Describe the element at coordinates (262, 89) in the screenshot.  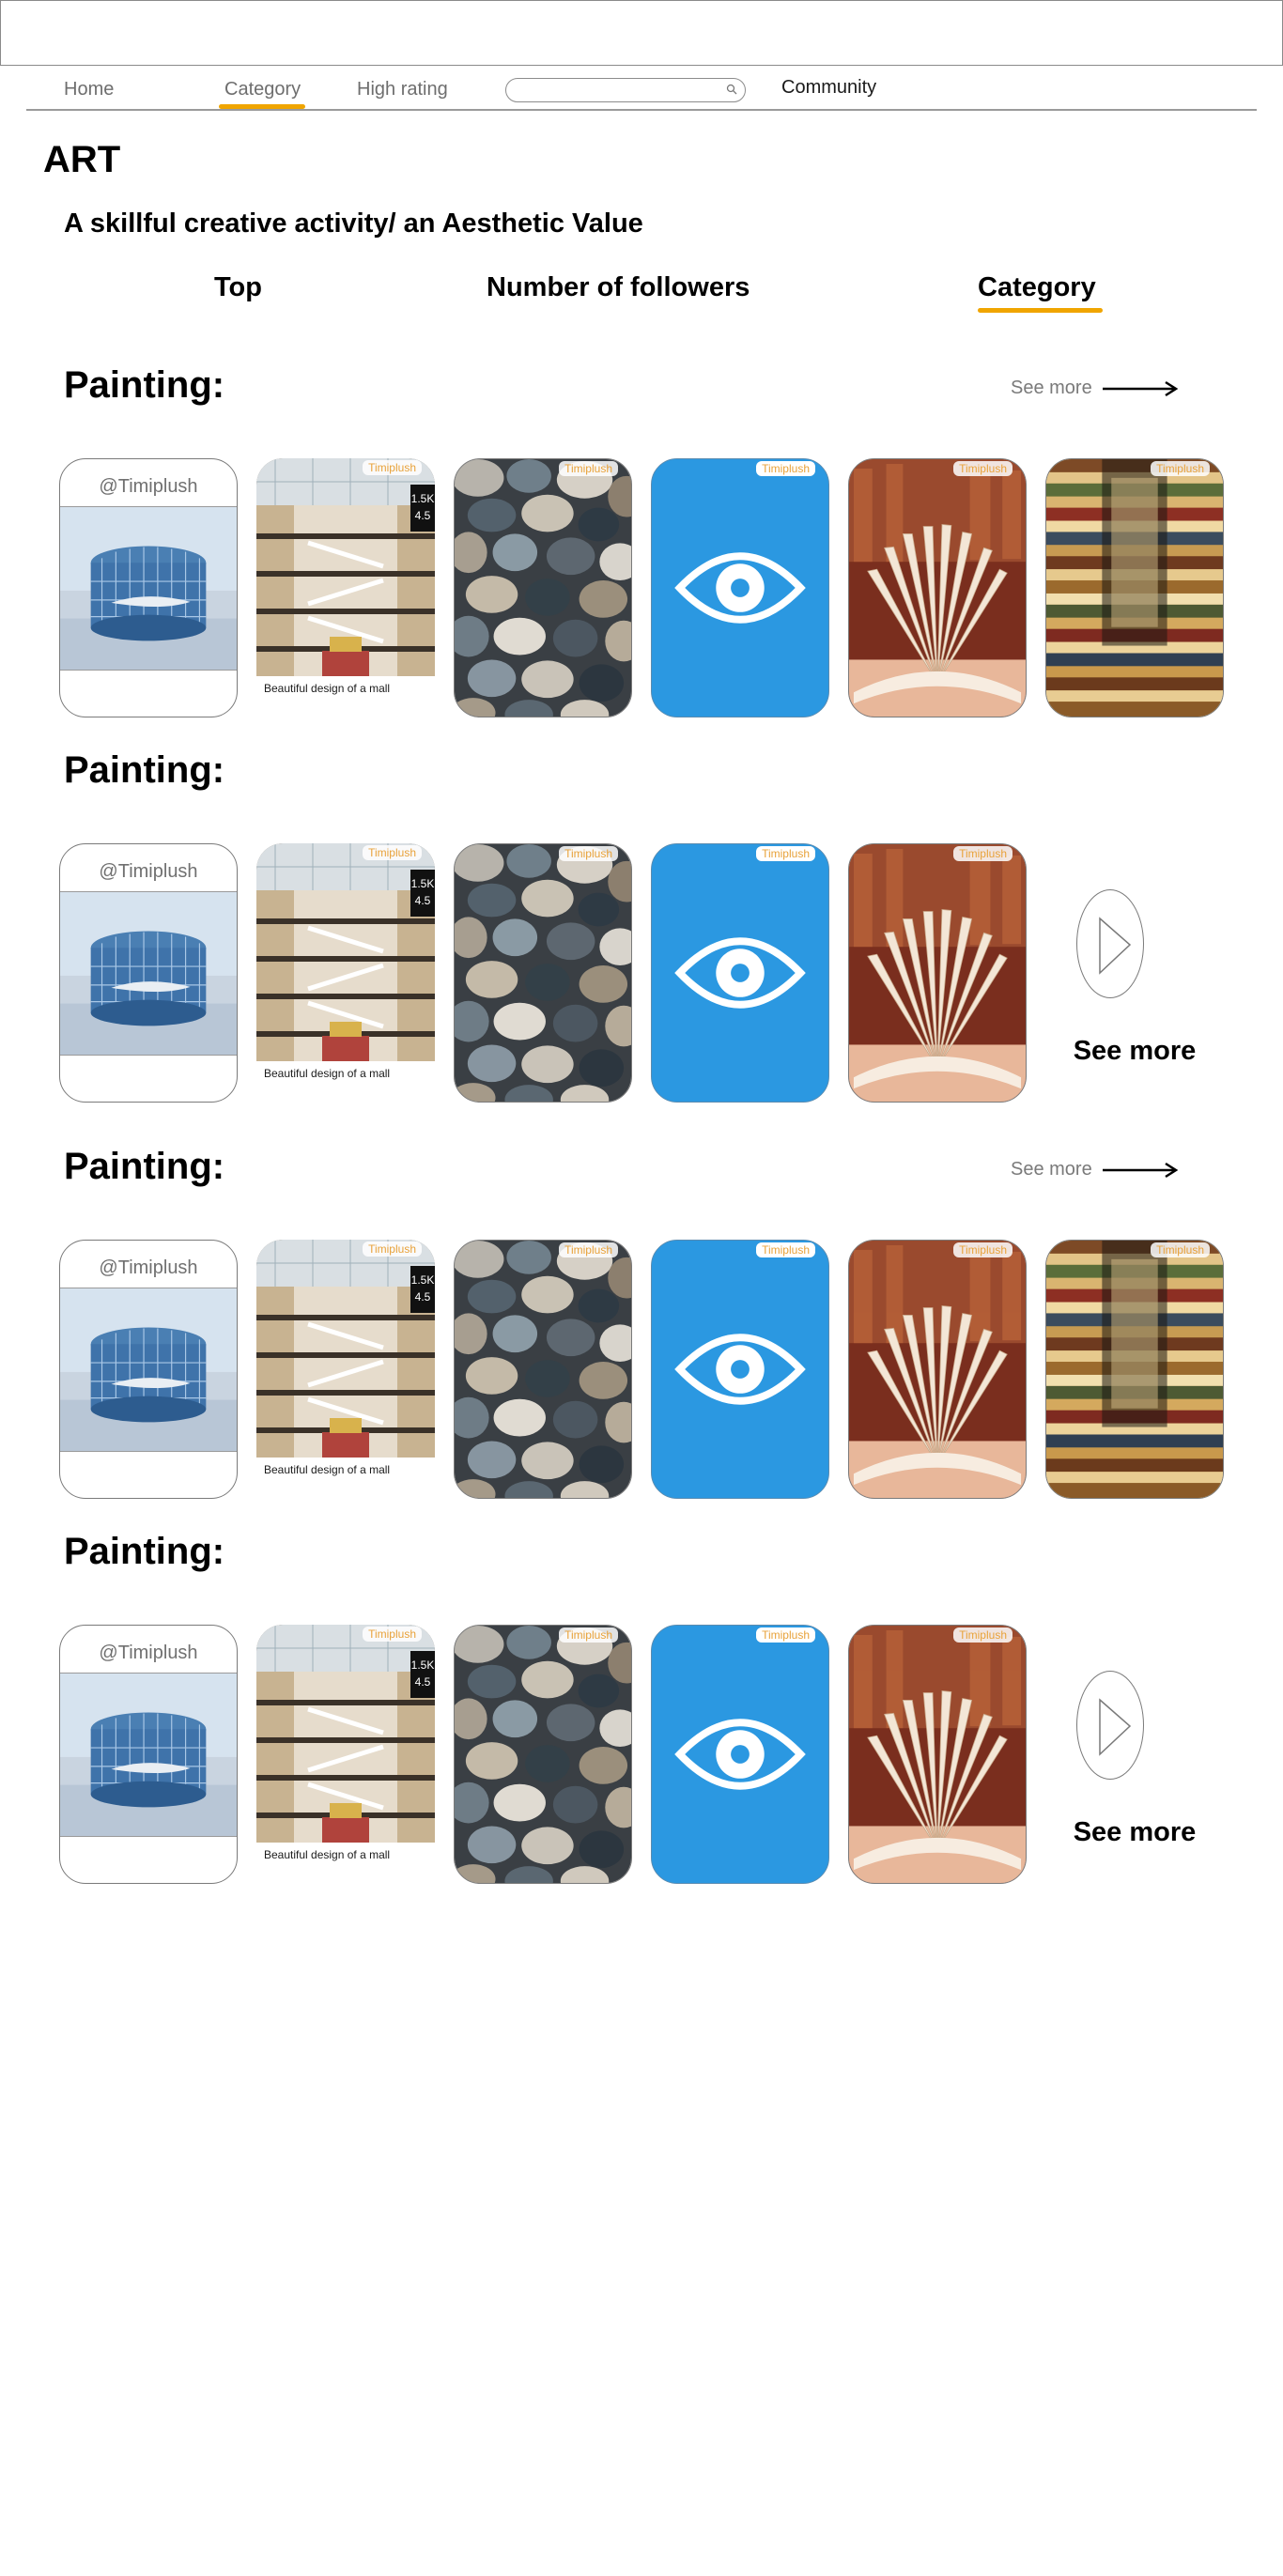
I see `nav-category: Category` at that location.